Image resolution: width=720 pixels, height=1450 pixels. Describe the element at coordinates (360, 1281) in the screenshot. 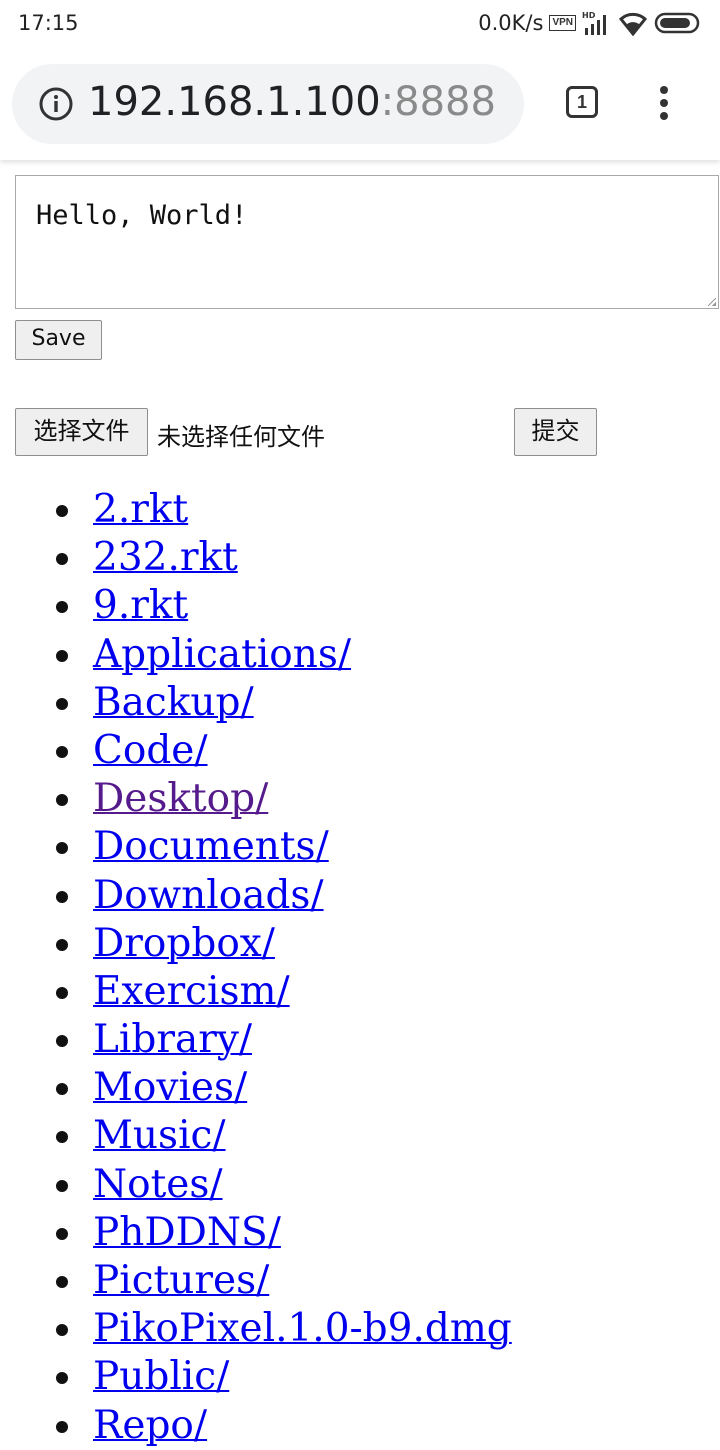

I see `list-item: Pictures/` at that location.